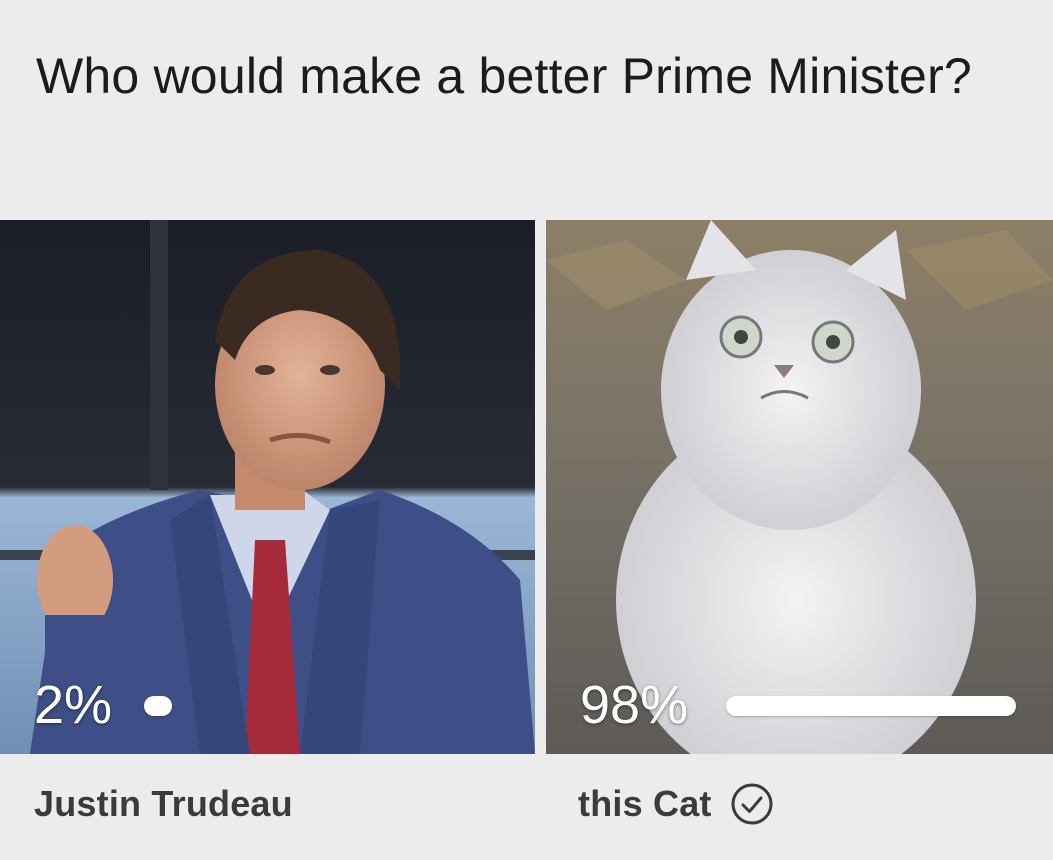 Image resolution: width=1053 pixels, height=860 pixels. I want to click on option-1-label-row: Justin Trudeau, so click(163, 804).